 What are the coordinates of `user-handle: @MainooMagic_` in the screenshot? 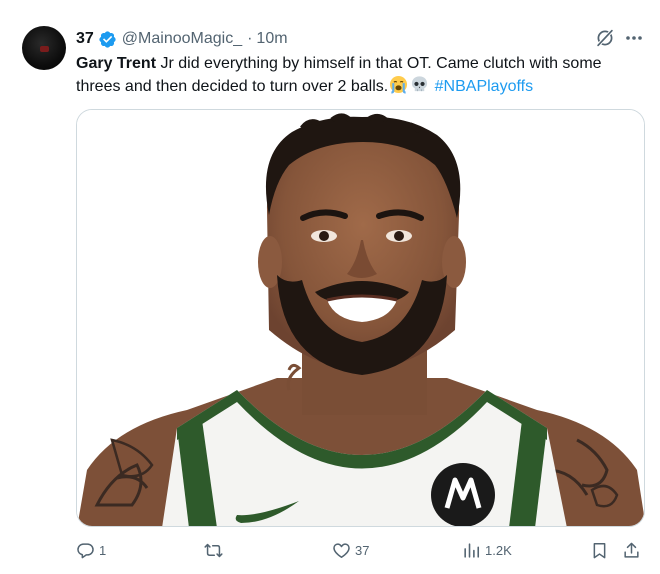 It's located at (182, 39).